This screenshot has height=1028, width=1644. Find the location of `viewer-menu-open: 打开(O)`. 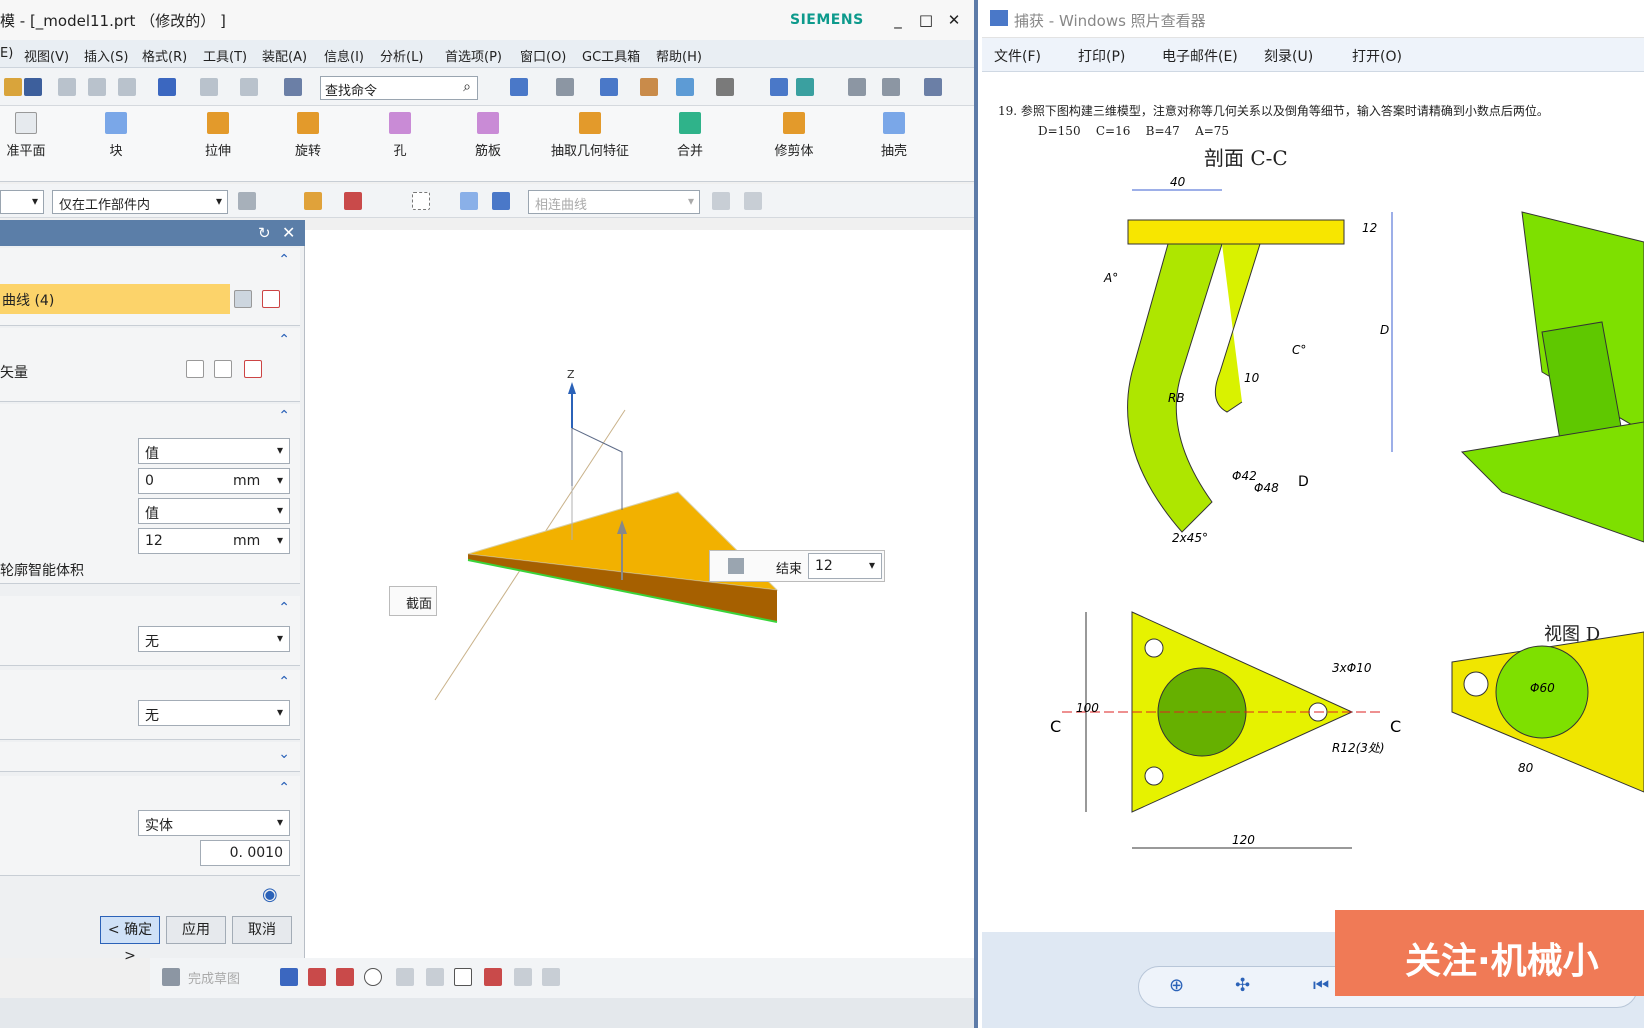

viewer-menu-open: 打开(O) is located at coordinates (1377, 56).